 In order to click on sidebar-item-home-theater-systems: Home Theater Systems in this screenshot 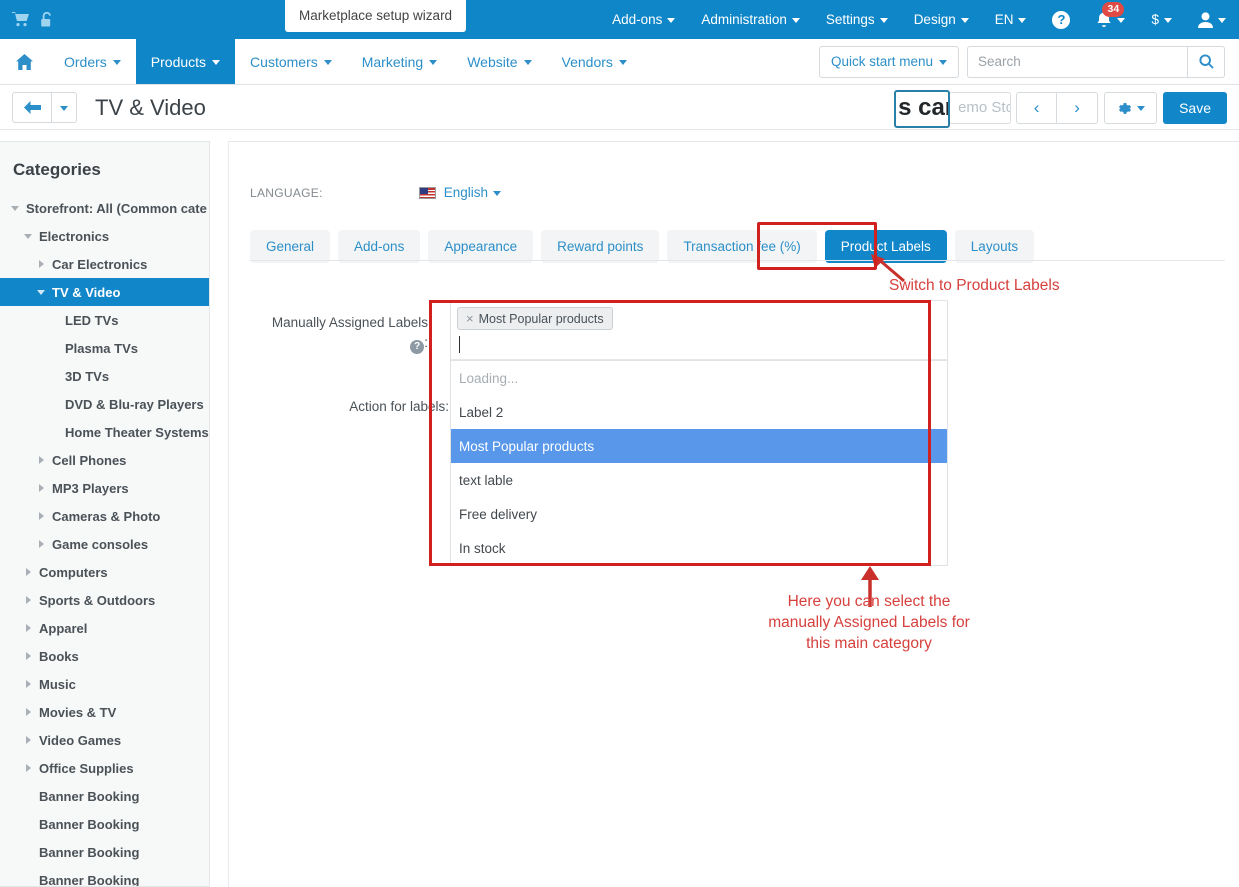, I will do `click(104, 432)`.